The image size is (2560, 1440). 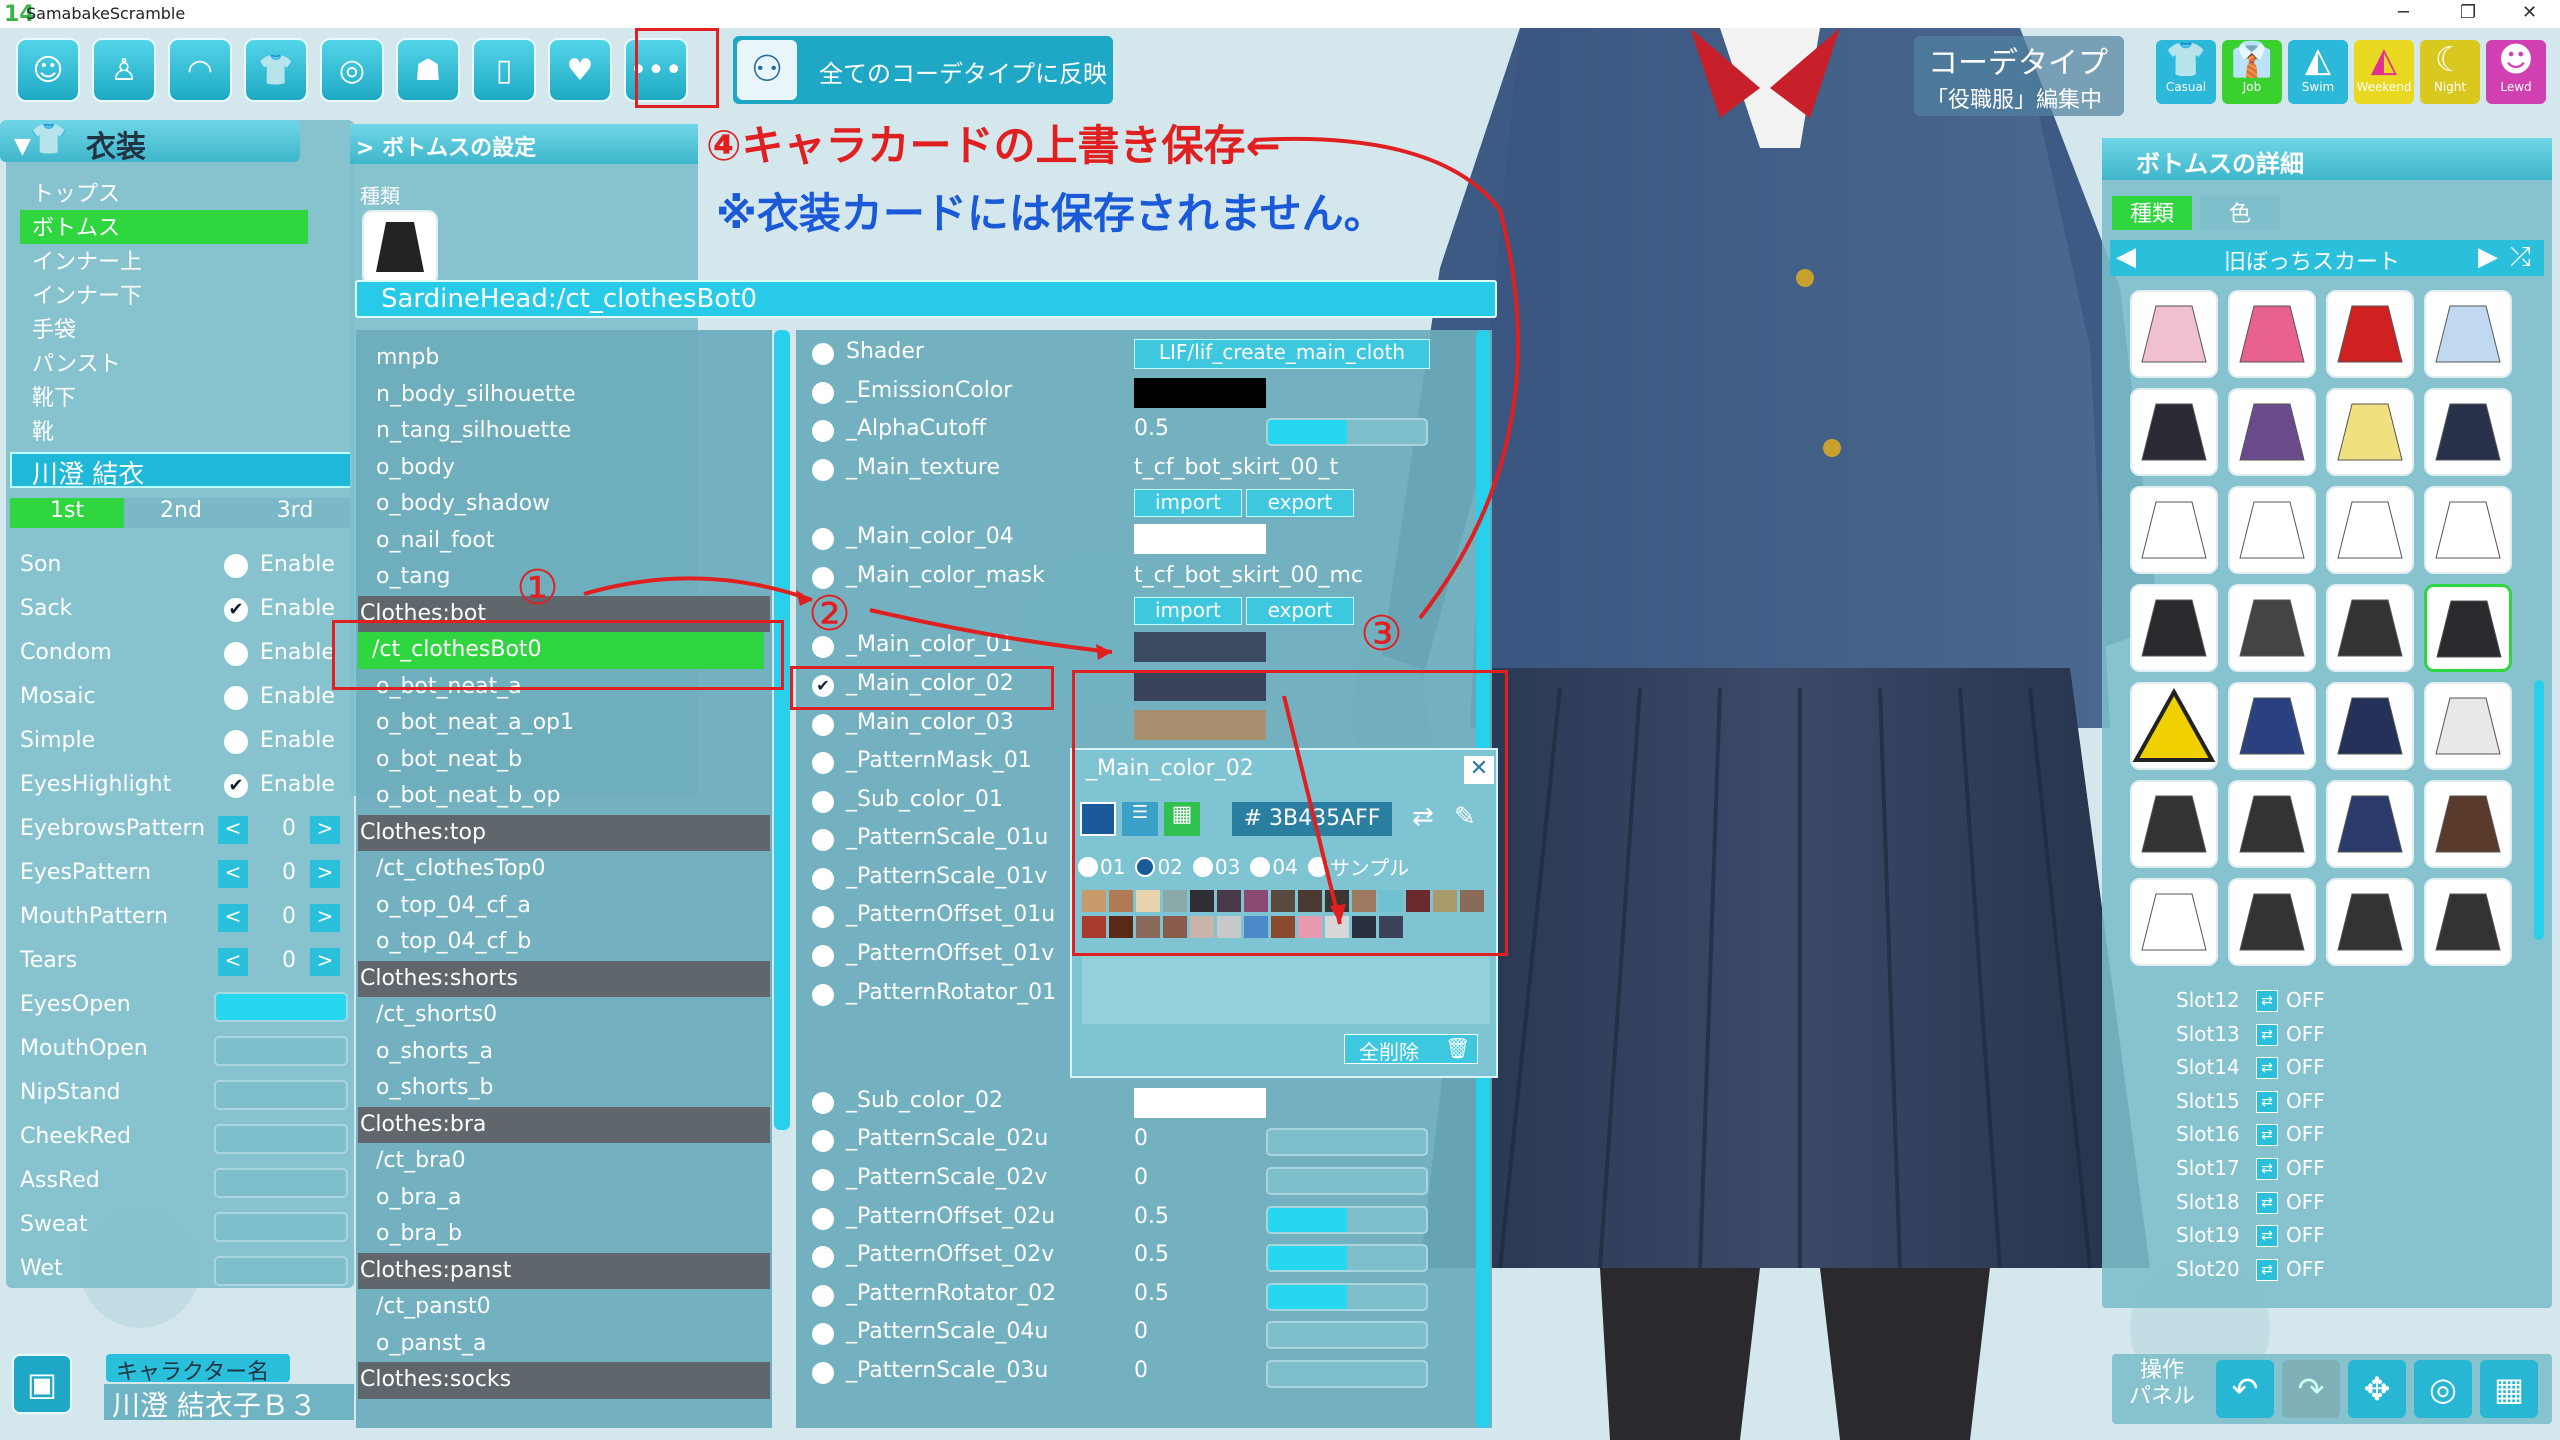 What do you see at coordinates (2152, 213) in the screenshot?
I see `tab-kind: 種類` at bounding box center [2152, 213].